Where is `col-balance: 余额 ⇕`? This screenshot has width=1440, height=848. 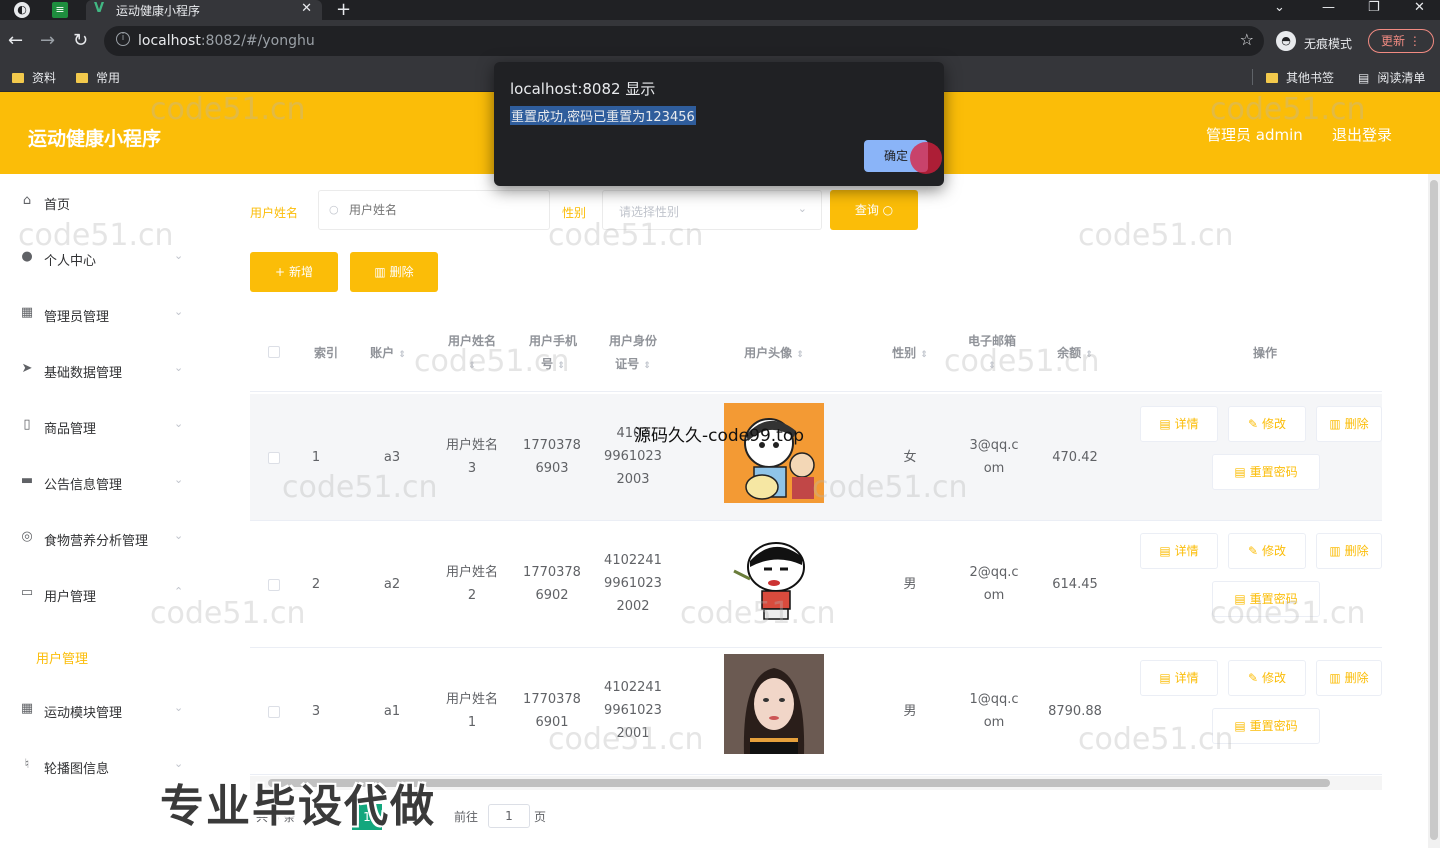 col-balance: 余额 ⇕ is located at coordinates (1075, 354).